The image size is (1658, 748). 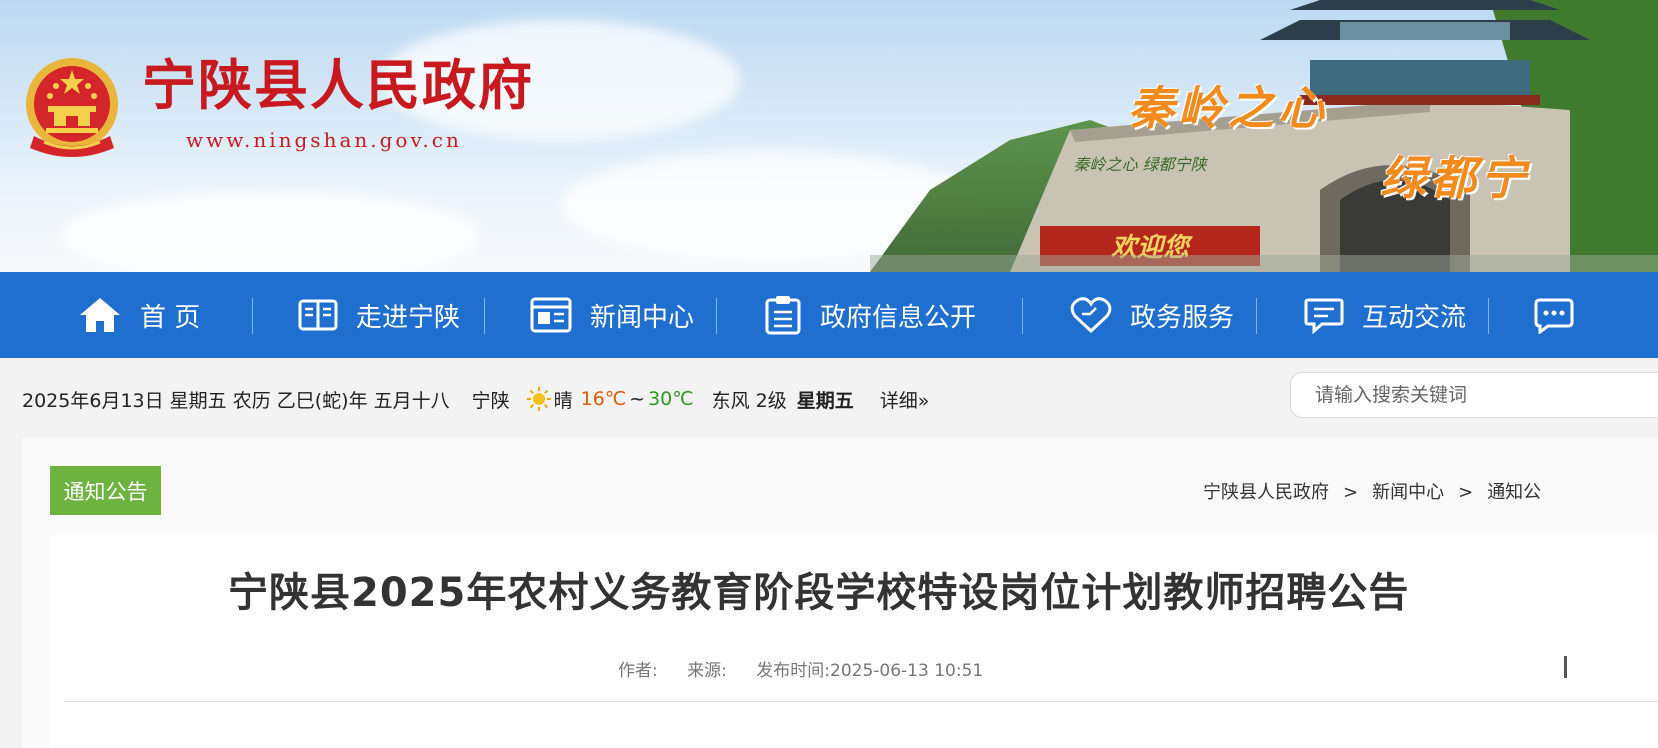 I want to click on date-text: 2025年6月13日 星期五 农历 乙巳(蛇)年 五月十八, so click(x=236, y=400).